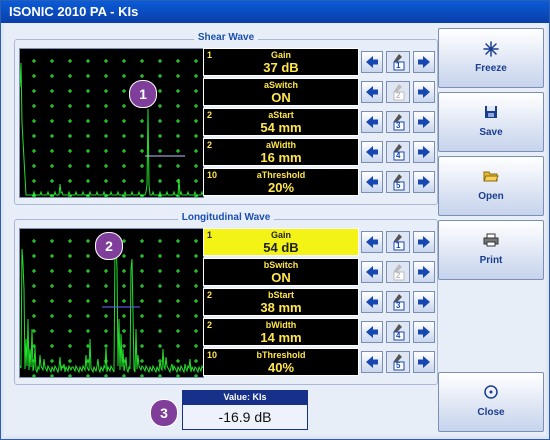 The image size is (550, 440). I want to click on param-label: aStart, so click(281, 115).